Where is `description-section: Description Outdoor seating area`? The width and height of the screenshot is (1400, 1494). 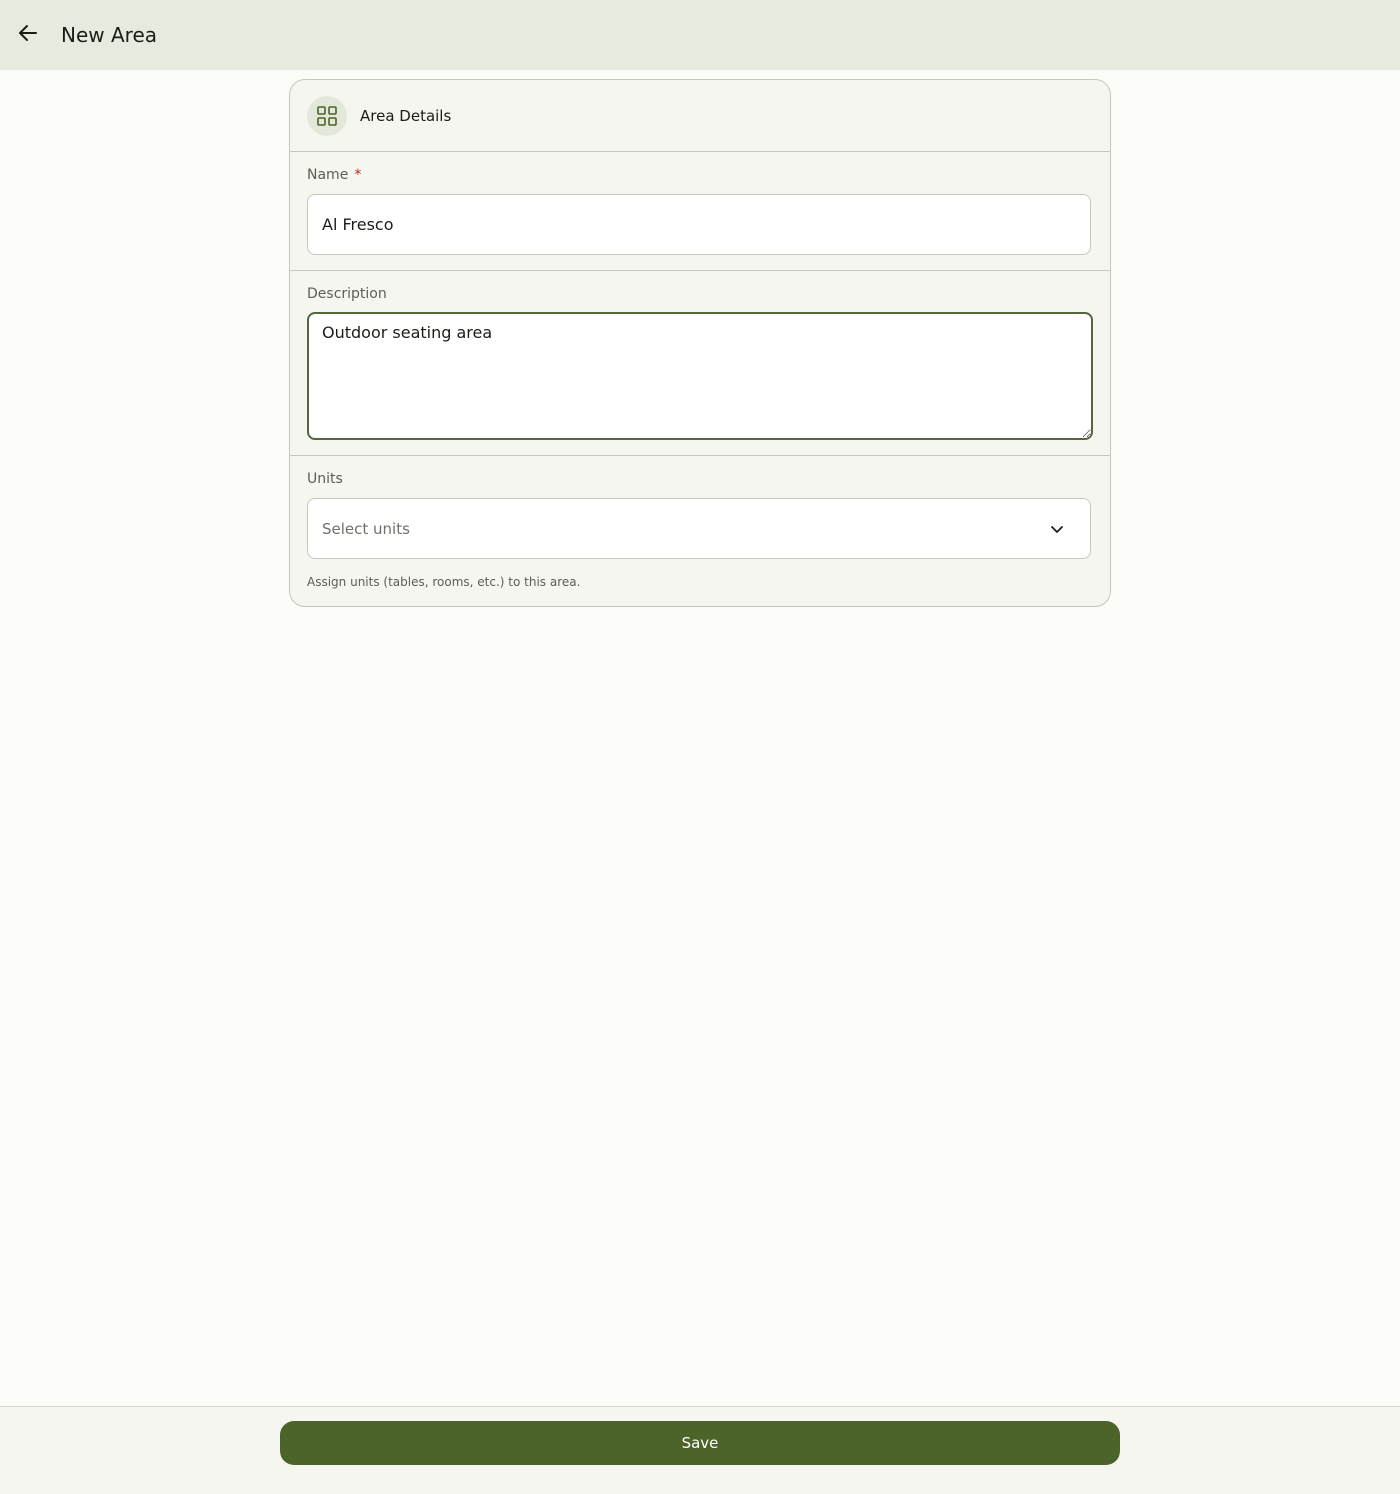 description-section: Description Outdoor seating area is located at coordinates (700, 363).